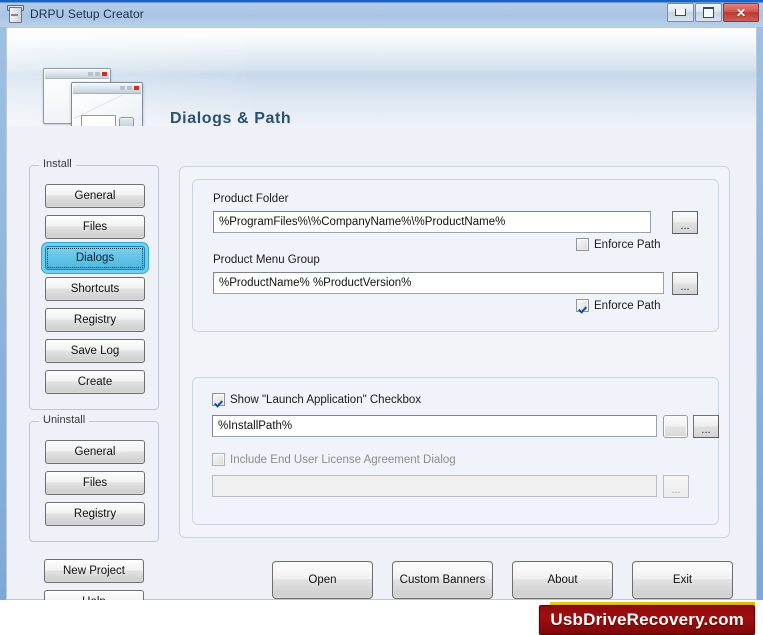  I want to click on window-controls: ✕, so click(712, 12).